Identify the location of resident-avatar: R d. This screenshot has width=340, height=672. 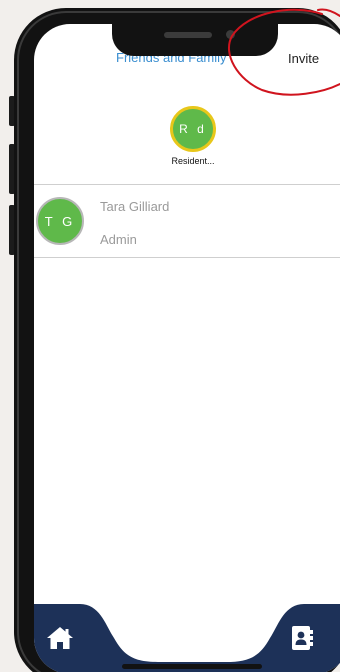
(193, 129).